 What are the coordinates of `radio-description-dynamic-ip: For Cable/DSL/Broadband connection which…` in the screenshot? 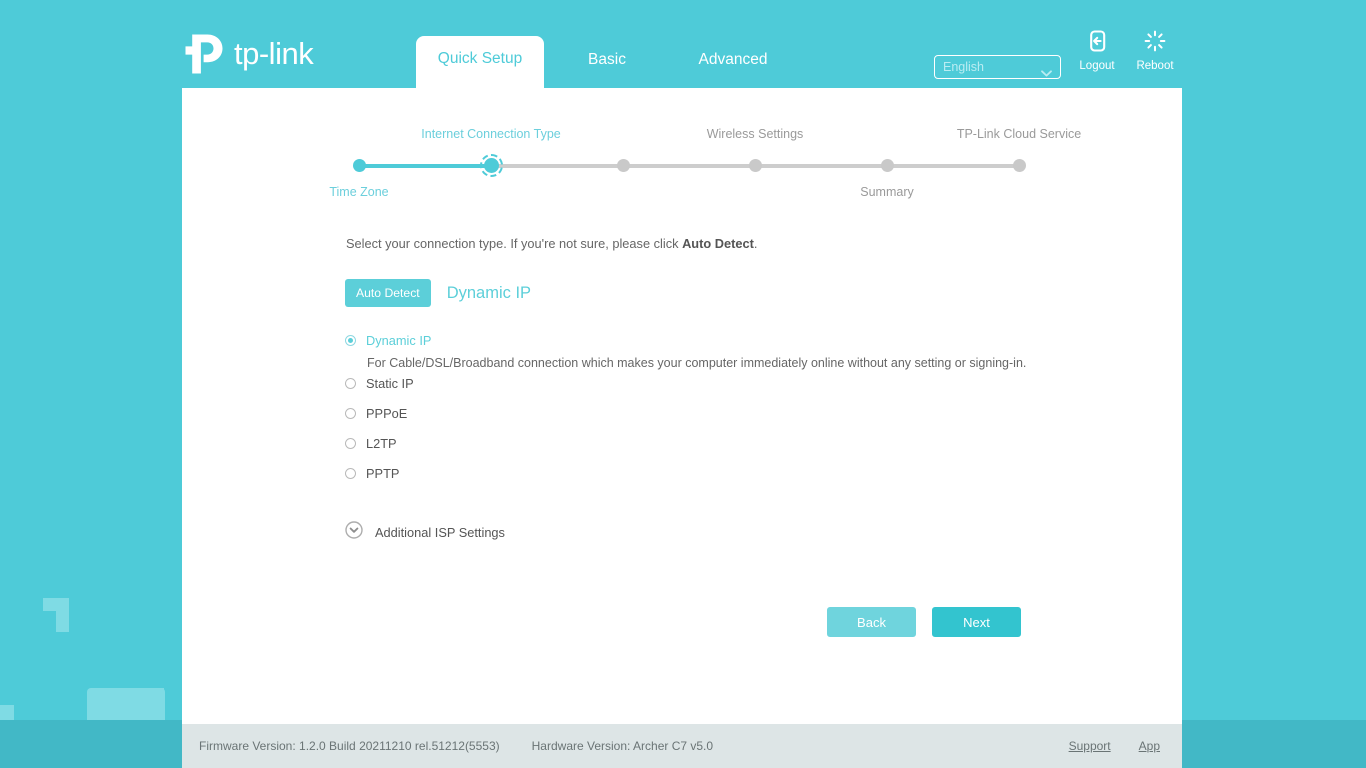 It's located at (697, 363).